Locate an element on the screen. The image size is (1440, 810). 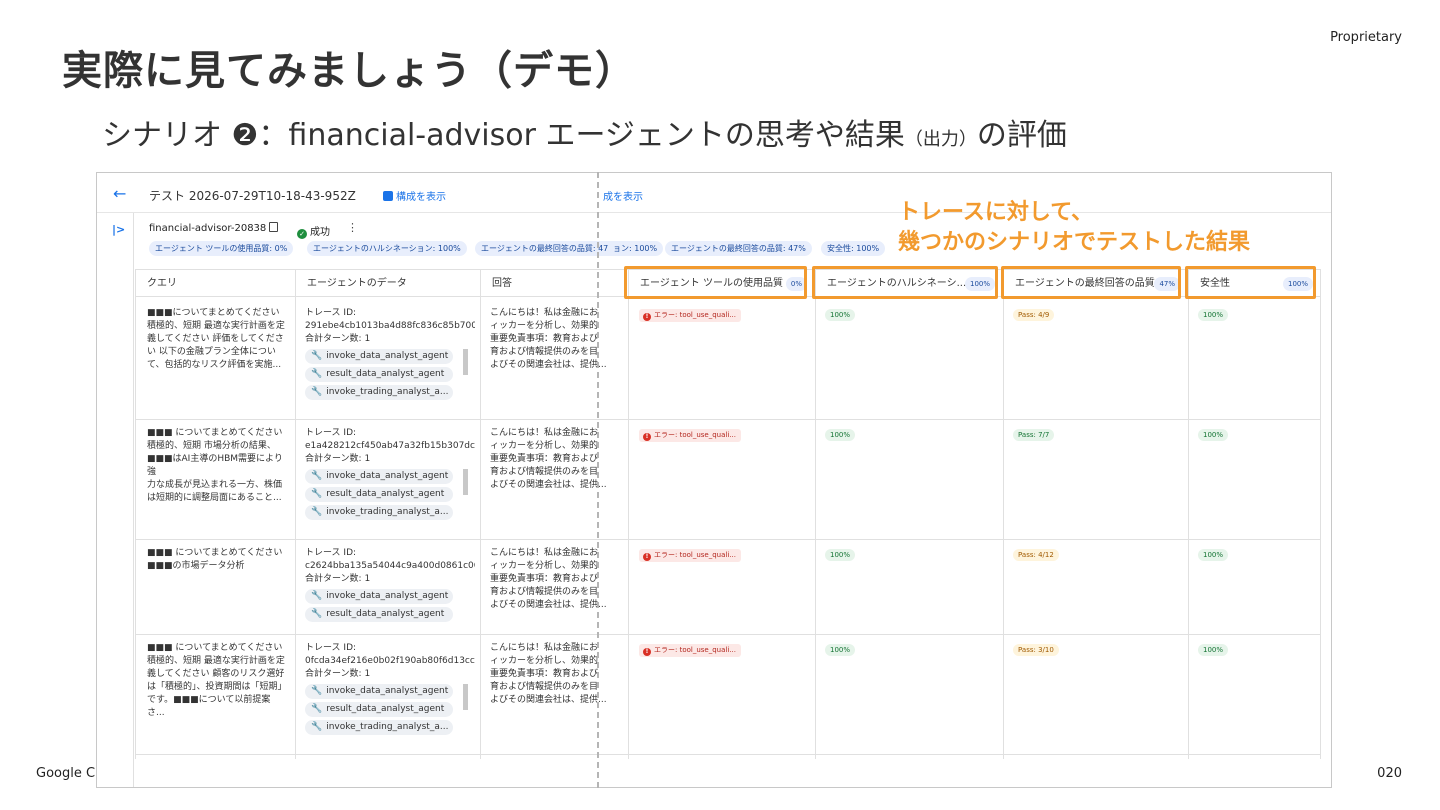
query-line: 積極的、短期 最適な実行計画を定 is located at coordinates (216, 661).